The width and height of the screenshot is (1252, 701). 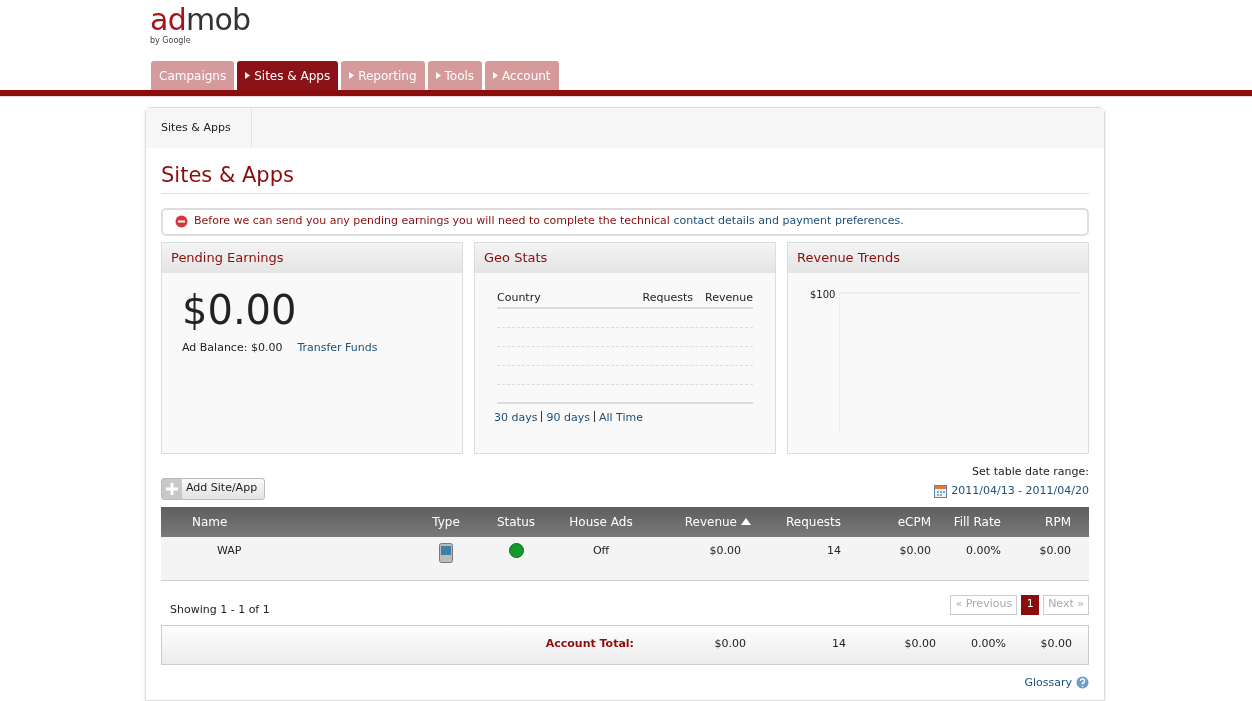 I want to click on period-link: 30 days, so click(x=516, y=418).